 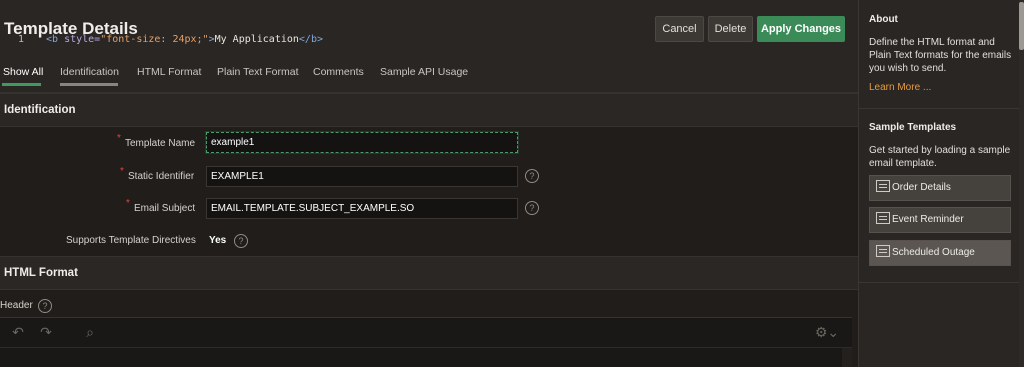 What do you see at coordinates (310, 39) in the screenshot?
I see `code-end-tag: </b>` at bounding box center [310, 39].